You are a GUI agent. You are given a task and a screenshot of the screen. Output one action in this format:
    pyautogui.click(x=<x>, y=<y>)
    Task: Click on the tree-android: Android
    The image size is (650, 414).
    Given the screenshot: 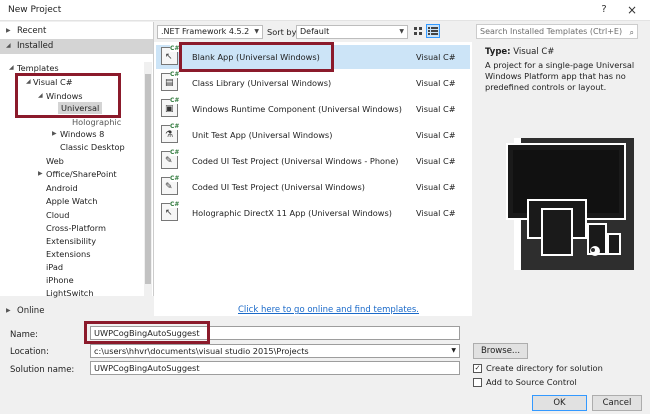 What is the action you would take?
    pyautogui.click(x=62, y=188)
    